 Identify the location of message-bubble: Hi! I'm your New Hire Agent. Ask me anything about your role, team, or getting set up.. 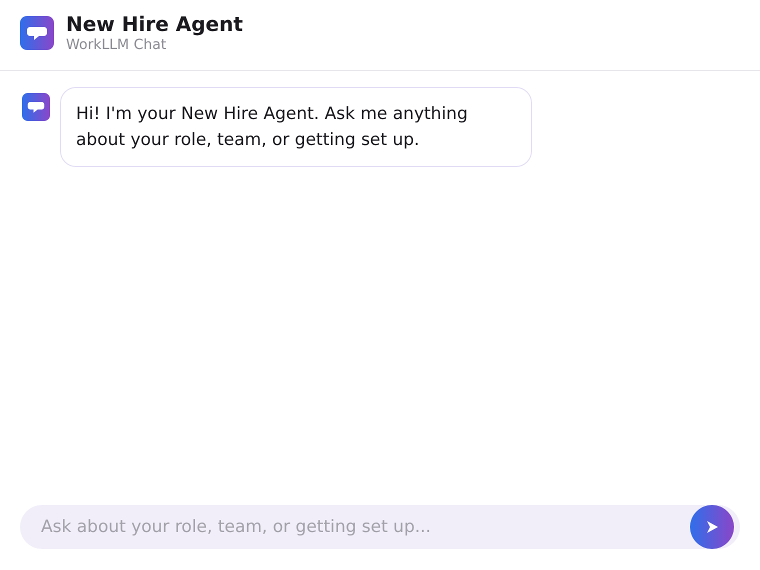
(296, 127).